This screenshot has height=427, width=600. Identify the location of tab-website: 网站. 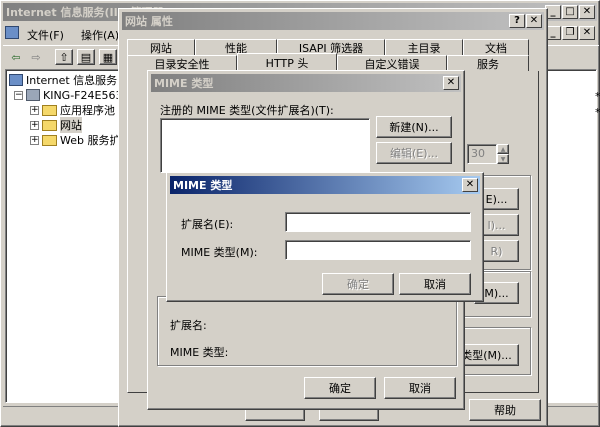
(161, 47).